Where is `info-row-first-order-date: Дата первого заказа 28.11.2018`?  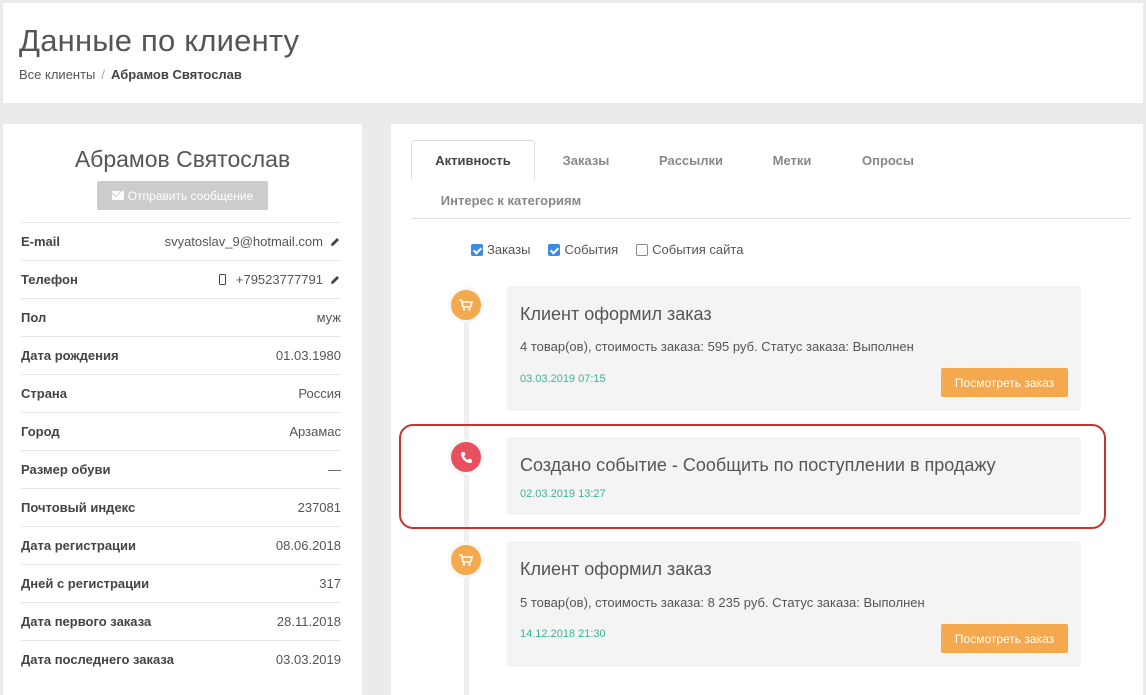
info-row-first-order-date: Дата первого заказа 28.11.2018 is located at coordinates (181, 621).